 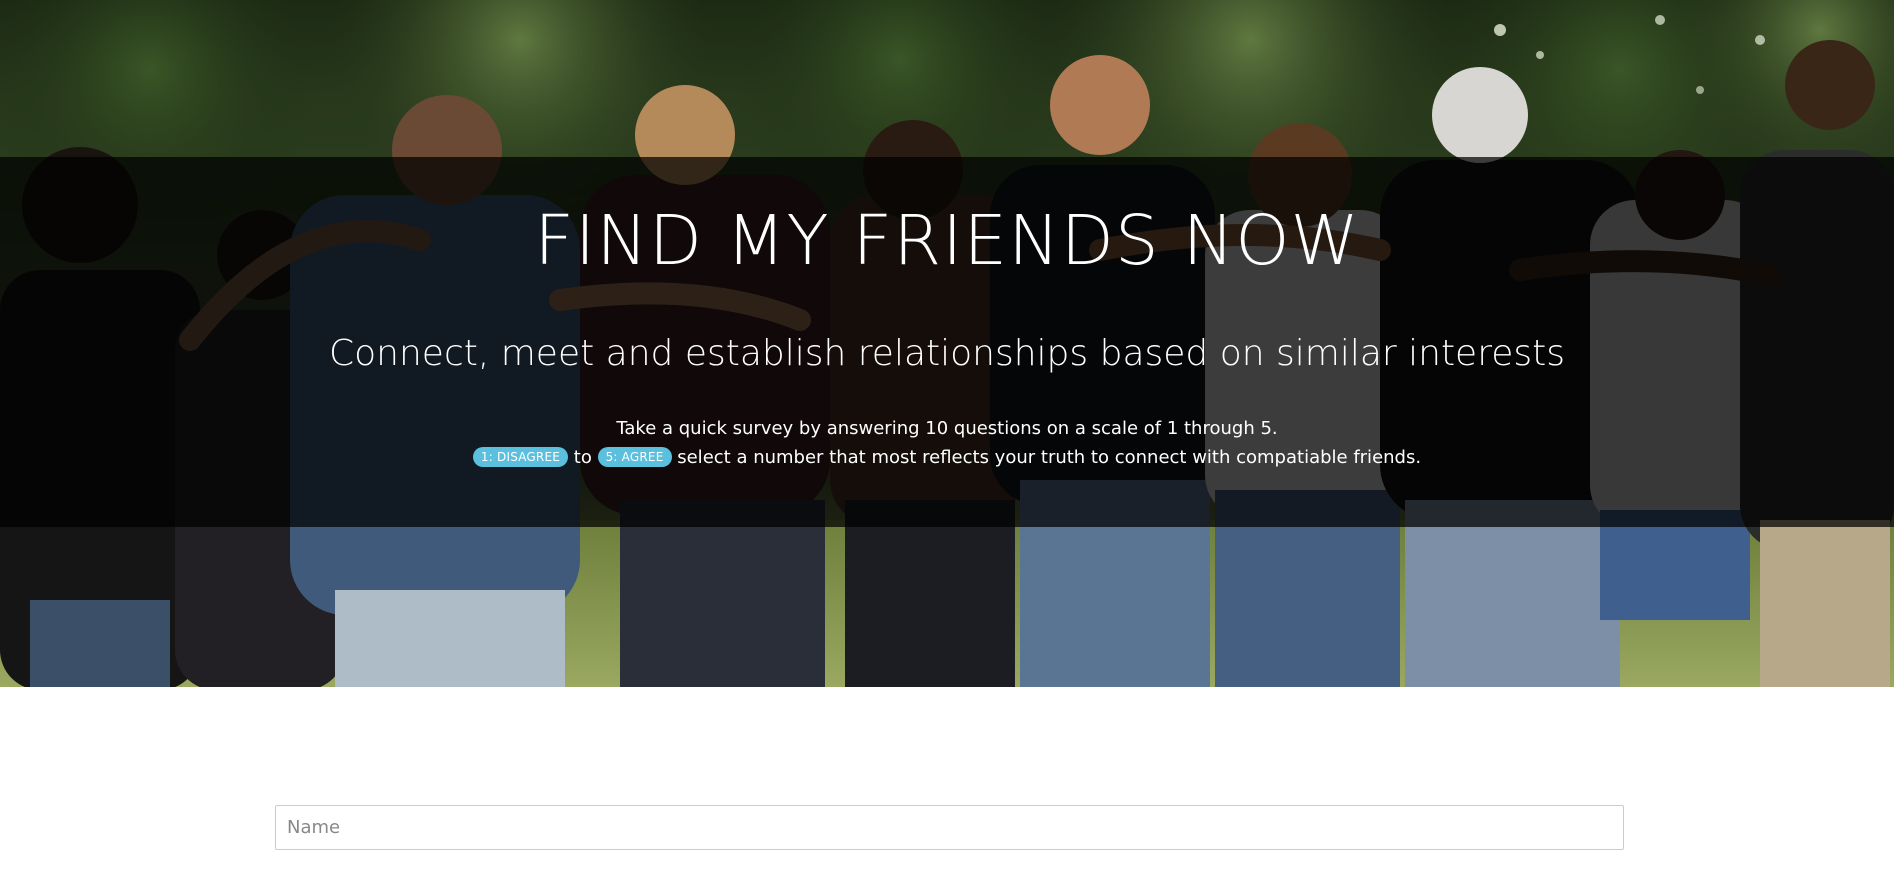 What do you see at coordinates (582, 457) in the screenshot?
I see `scale-connector-text: to` at bounding box center [582, 457].